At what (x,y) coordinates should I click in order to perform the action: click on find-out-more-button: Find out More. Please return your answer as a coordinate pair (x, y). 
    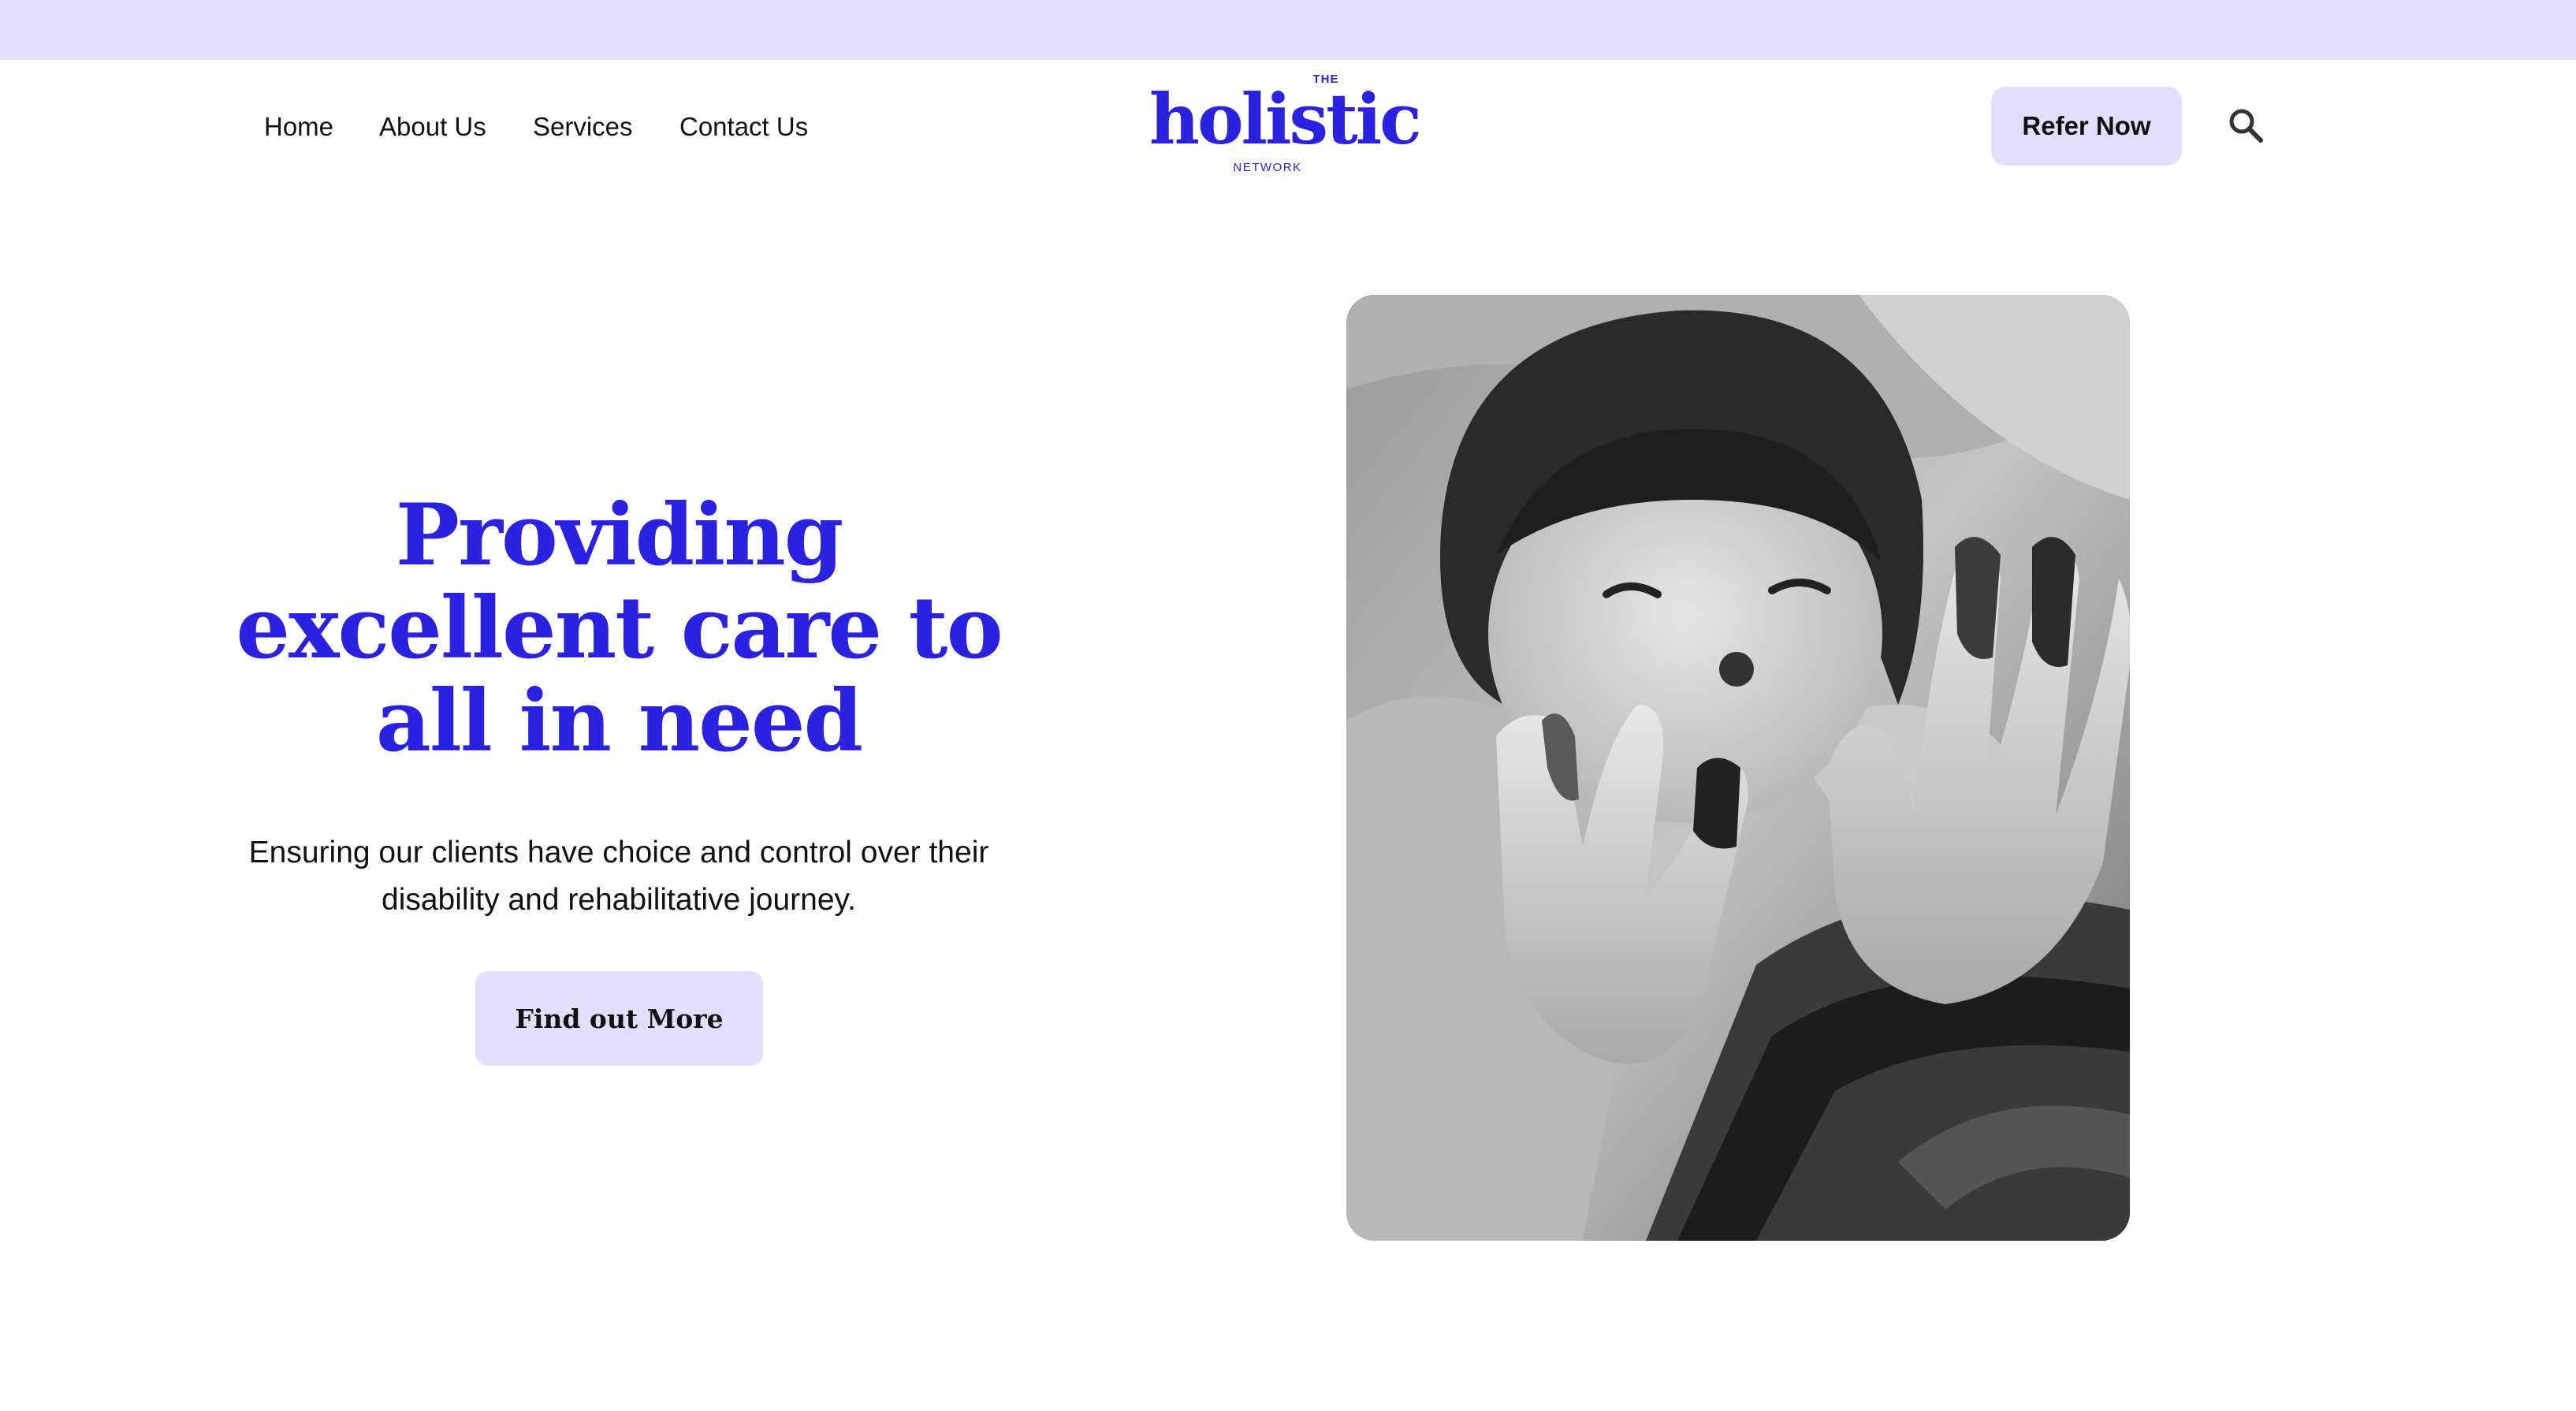
    Looking at the image, I should click on (619, 1018).